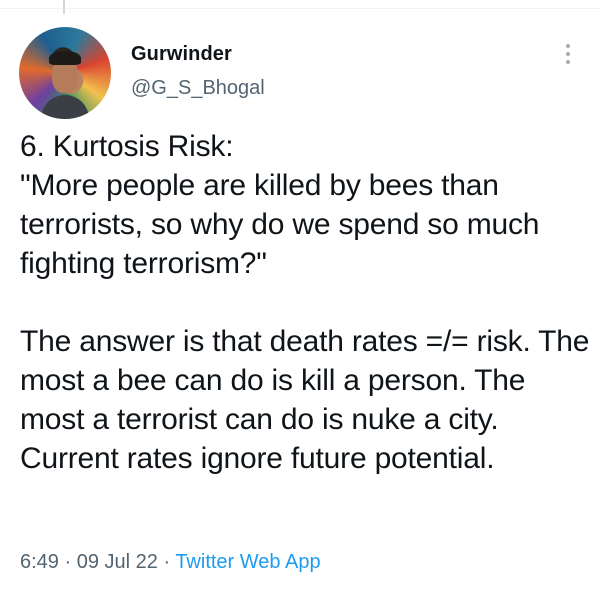 The width and height of the screenshot is (600, 589). I want to click on avatar, so click(65, 73).